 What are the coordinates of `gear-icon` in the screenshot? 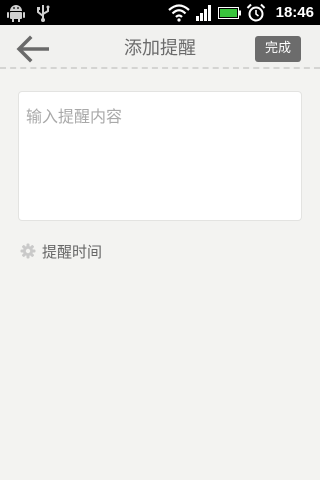 It's located at (28, 251).